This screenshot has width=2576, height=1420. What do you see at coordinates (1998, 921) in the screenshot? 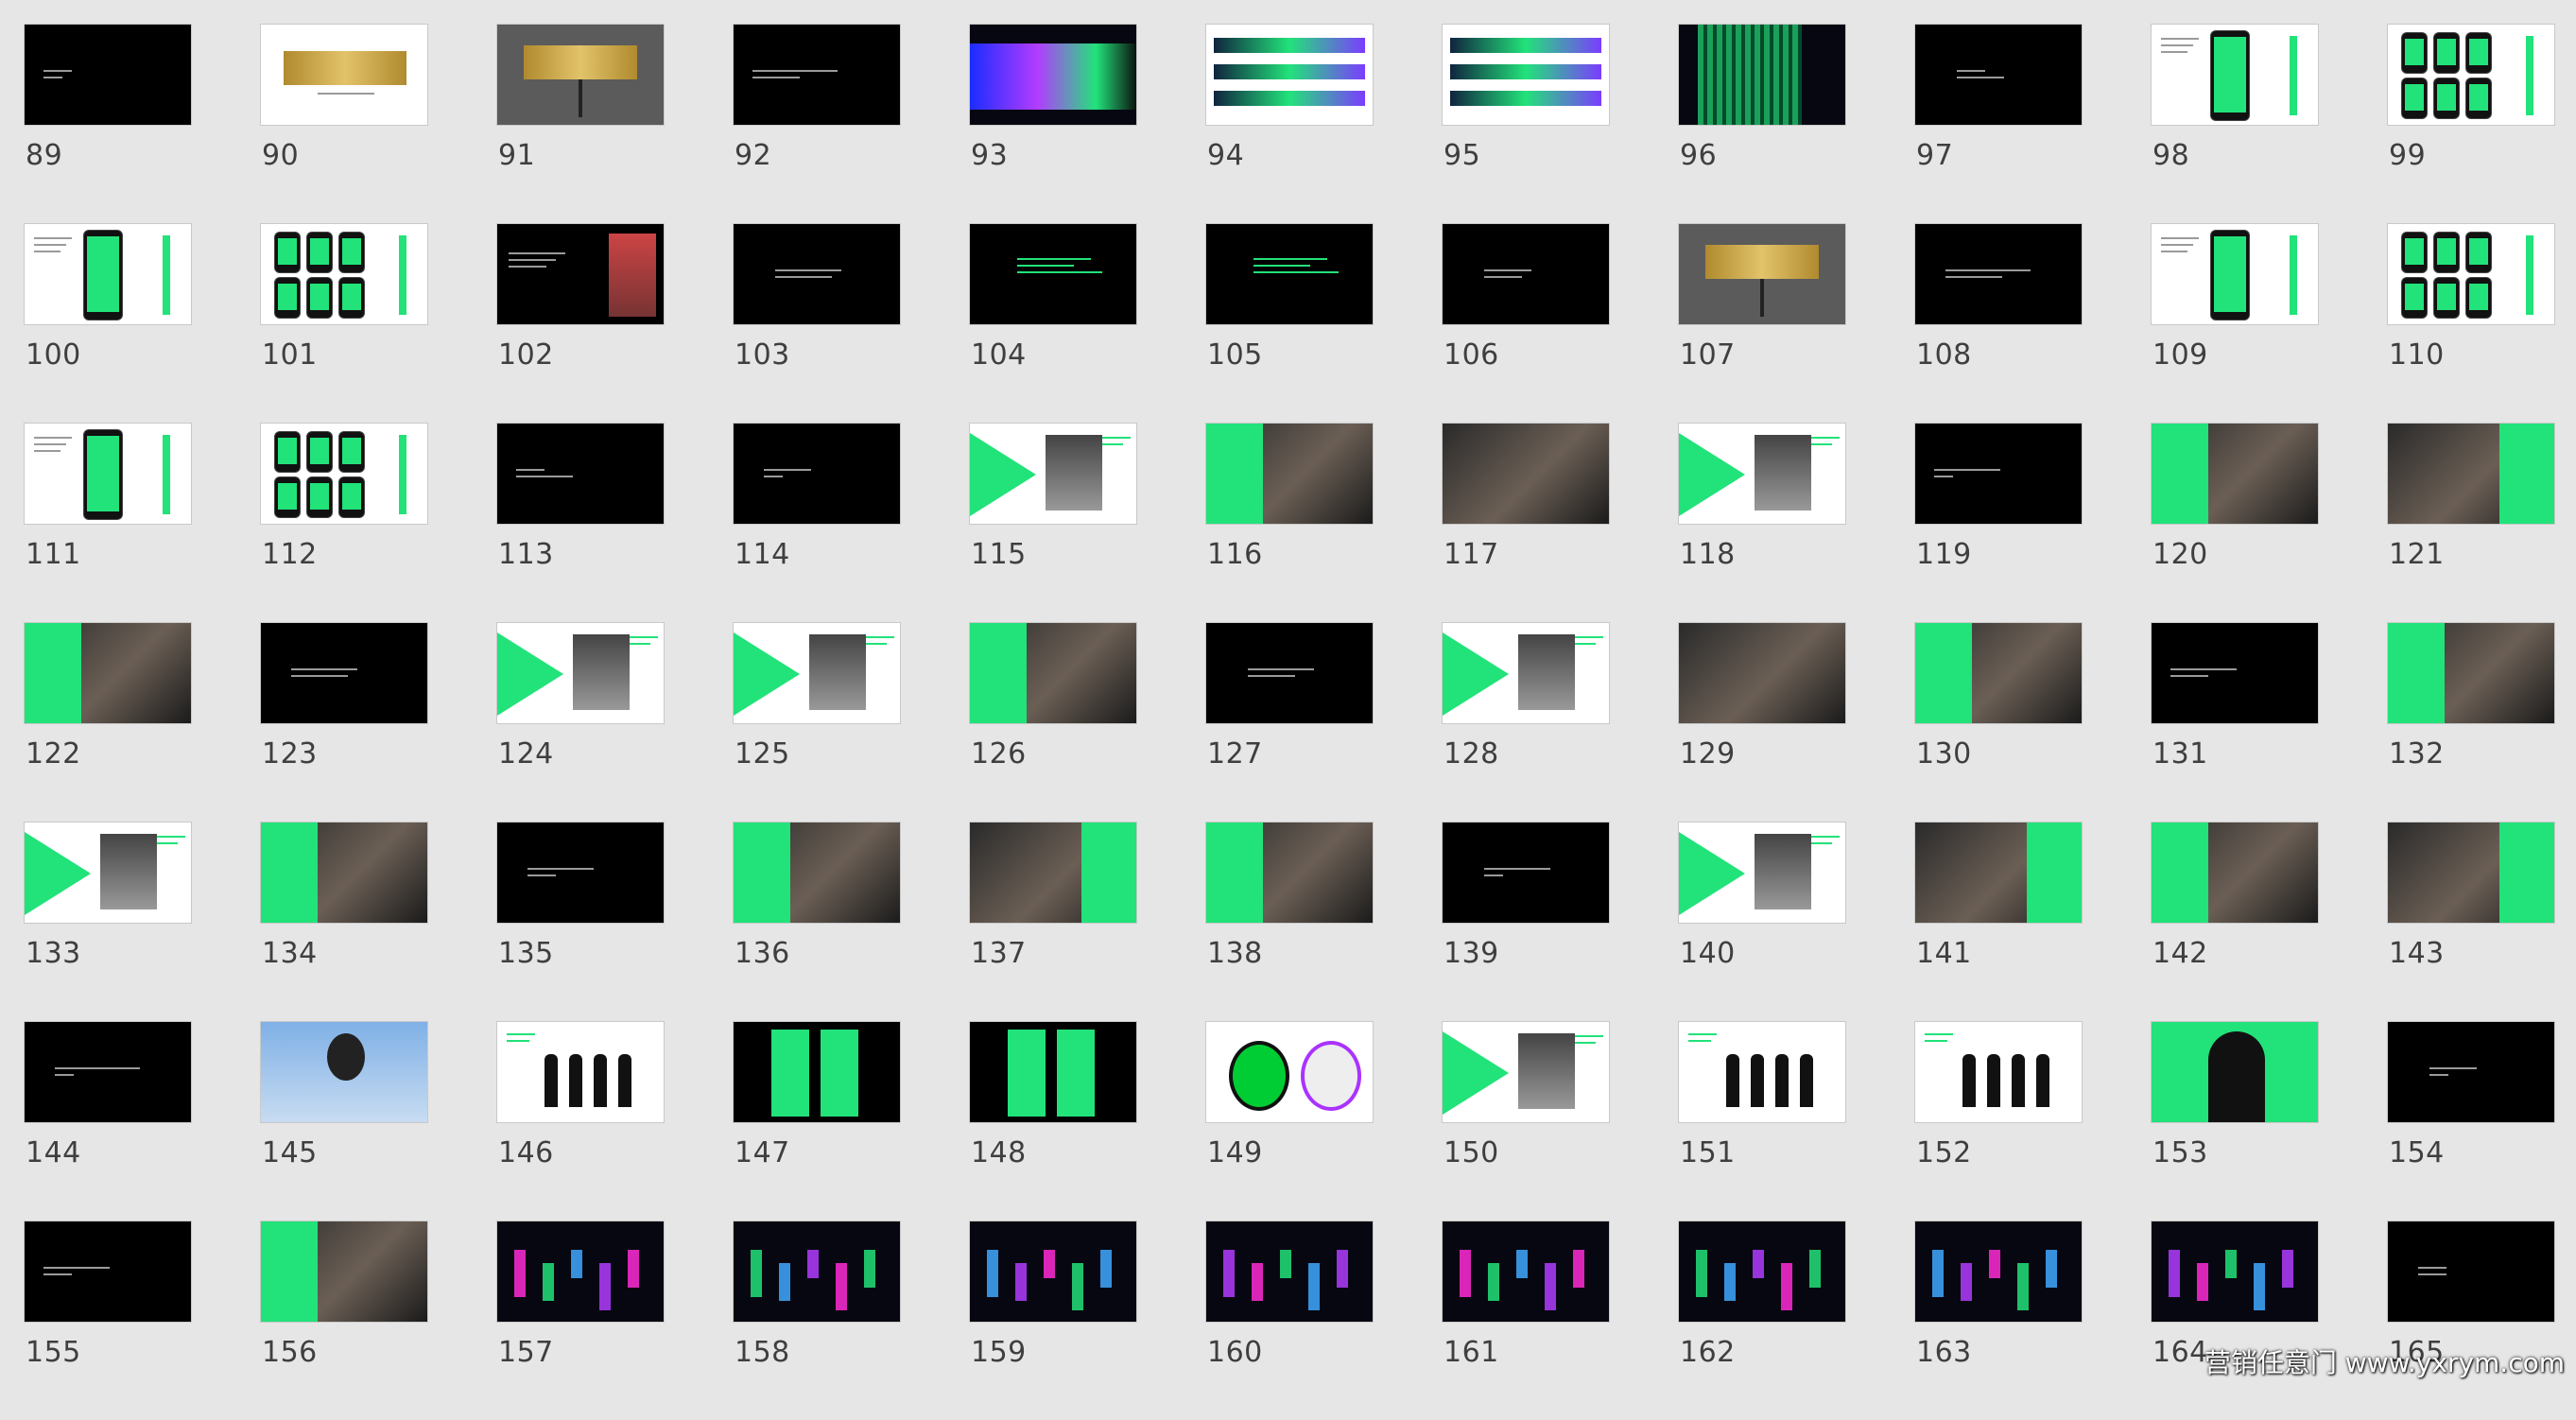
I see `slide-thumbnail-141: 141` at bounding box center [1998, 921].